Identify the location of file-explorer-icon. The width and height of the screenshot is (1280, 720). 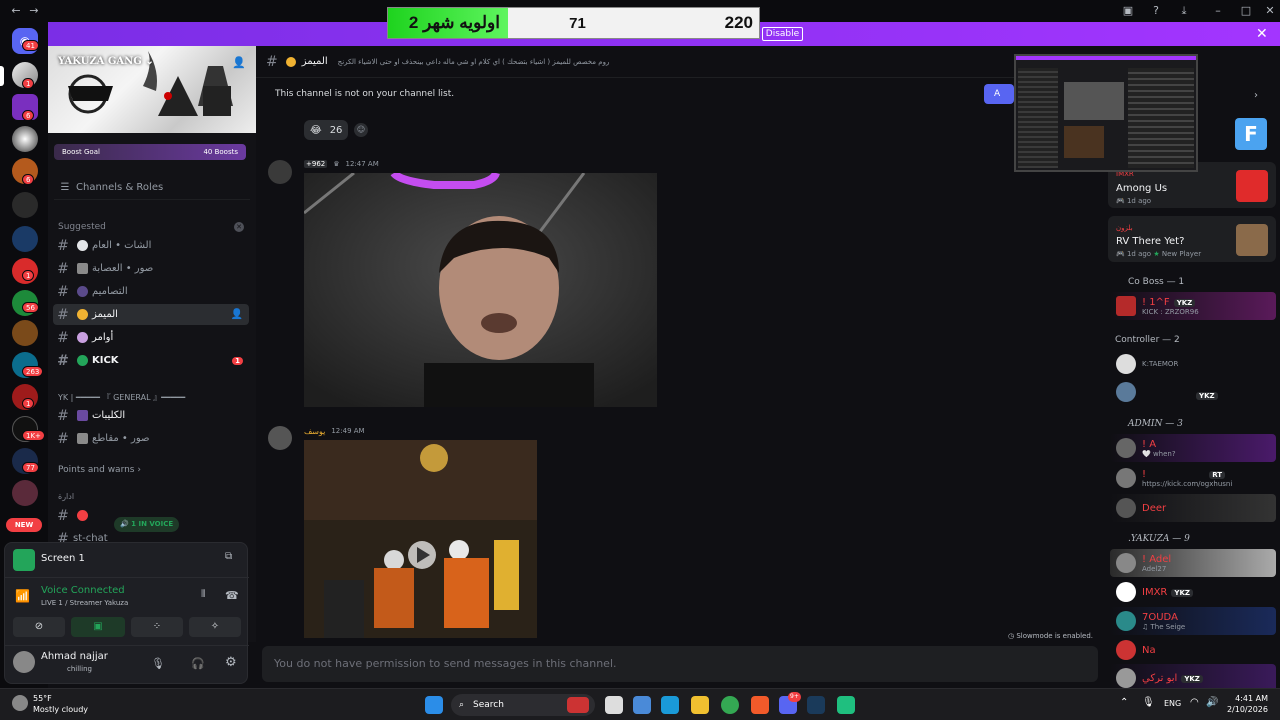
(700, 705).